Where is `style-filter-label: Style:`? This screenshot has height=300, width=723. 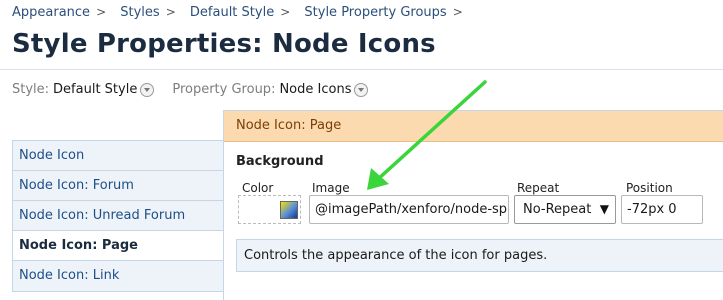
style-filter-label: Style: is located at coordinates (31, 89).